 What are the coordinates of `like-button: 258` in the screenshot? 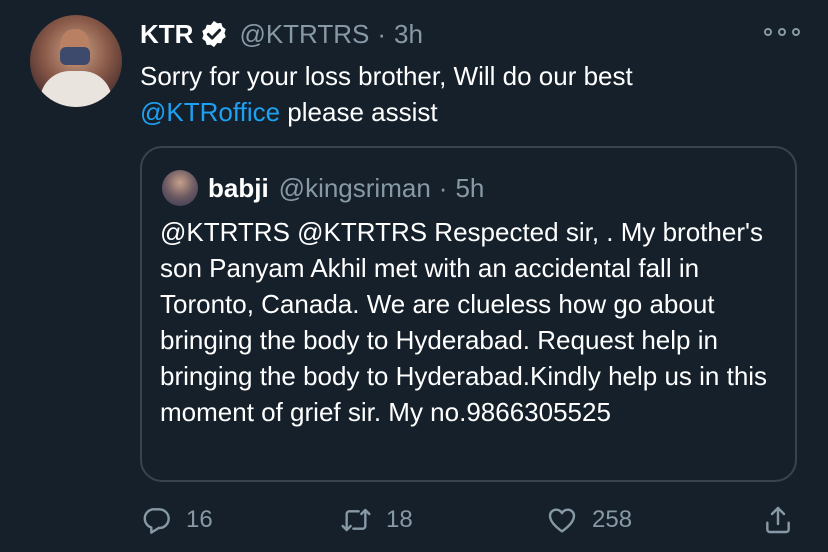 It's located at (589, 520).